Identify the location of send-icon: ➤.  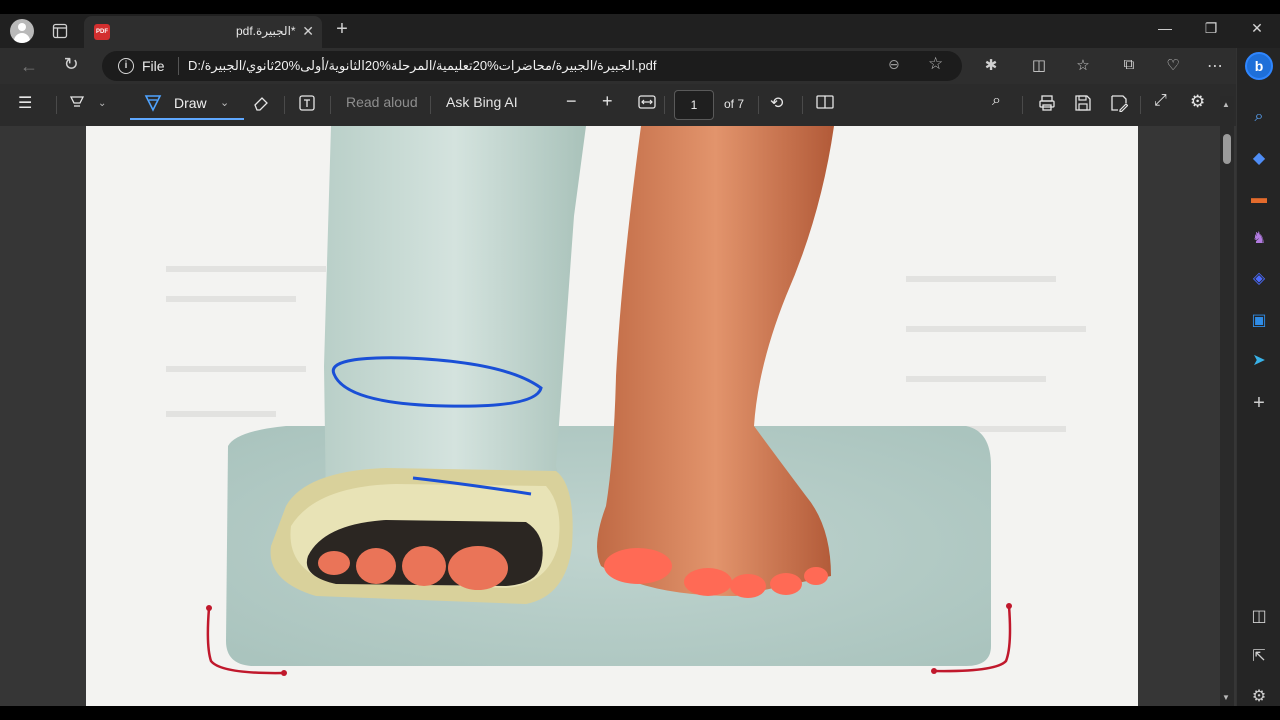
(1259, 361).